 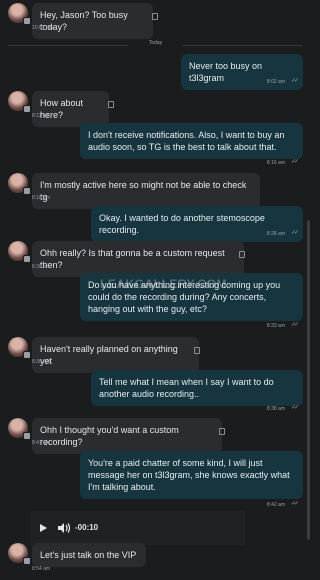 I want to click on message-time: 8:11 am, so click(x=41, y=116).